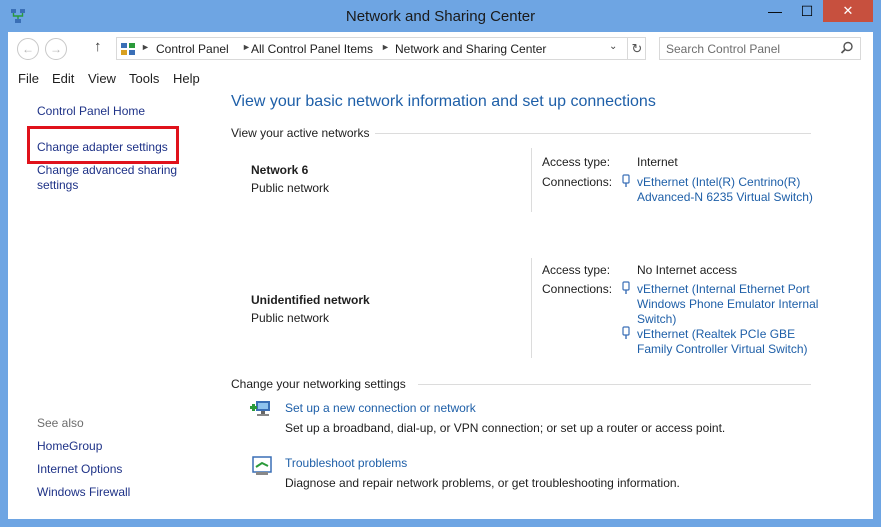 The height and width of the screenshot is (527, 881). What do you see at coordinates (775, 11) in the screenshot?
I see `minimize-button: —` at bounding box center [775, 11].